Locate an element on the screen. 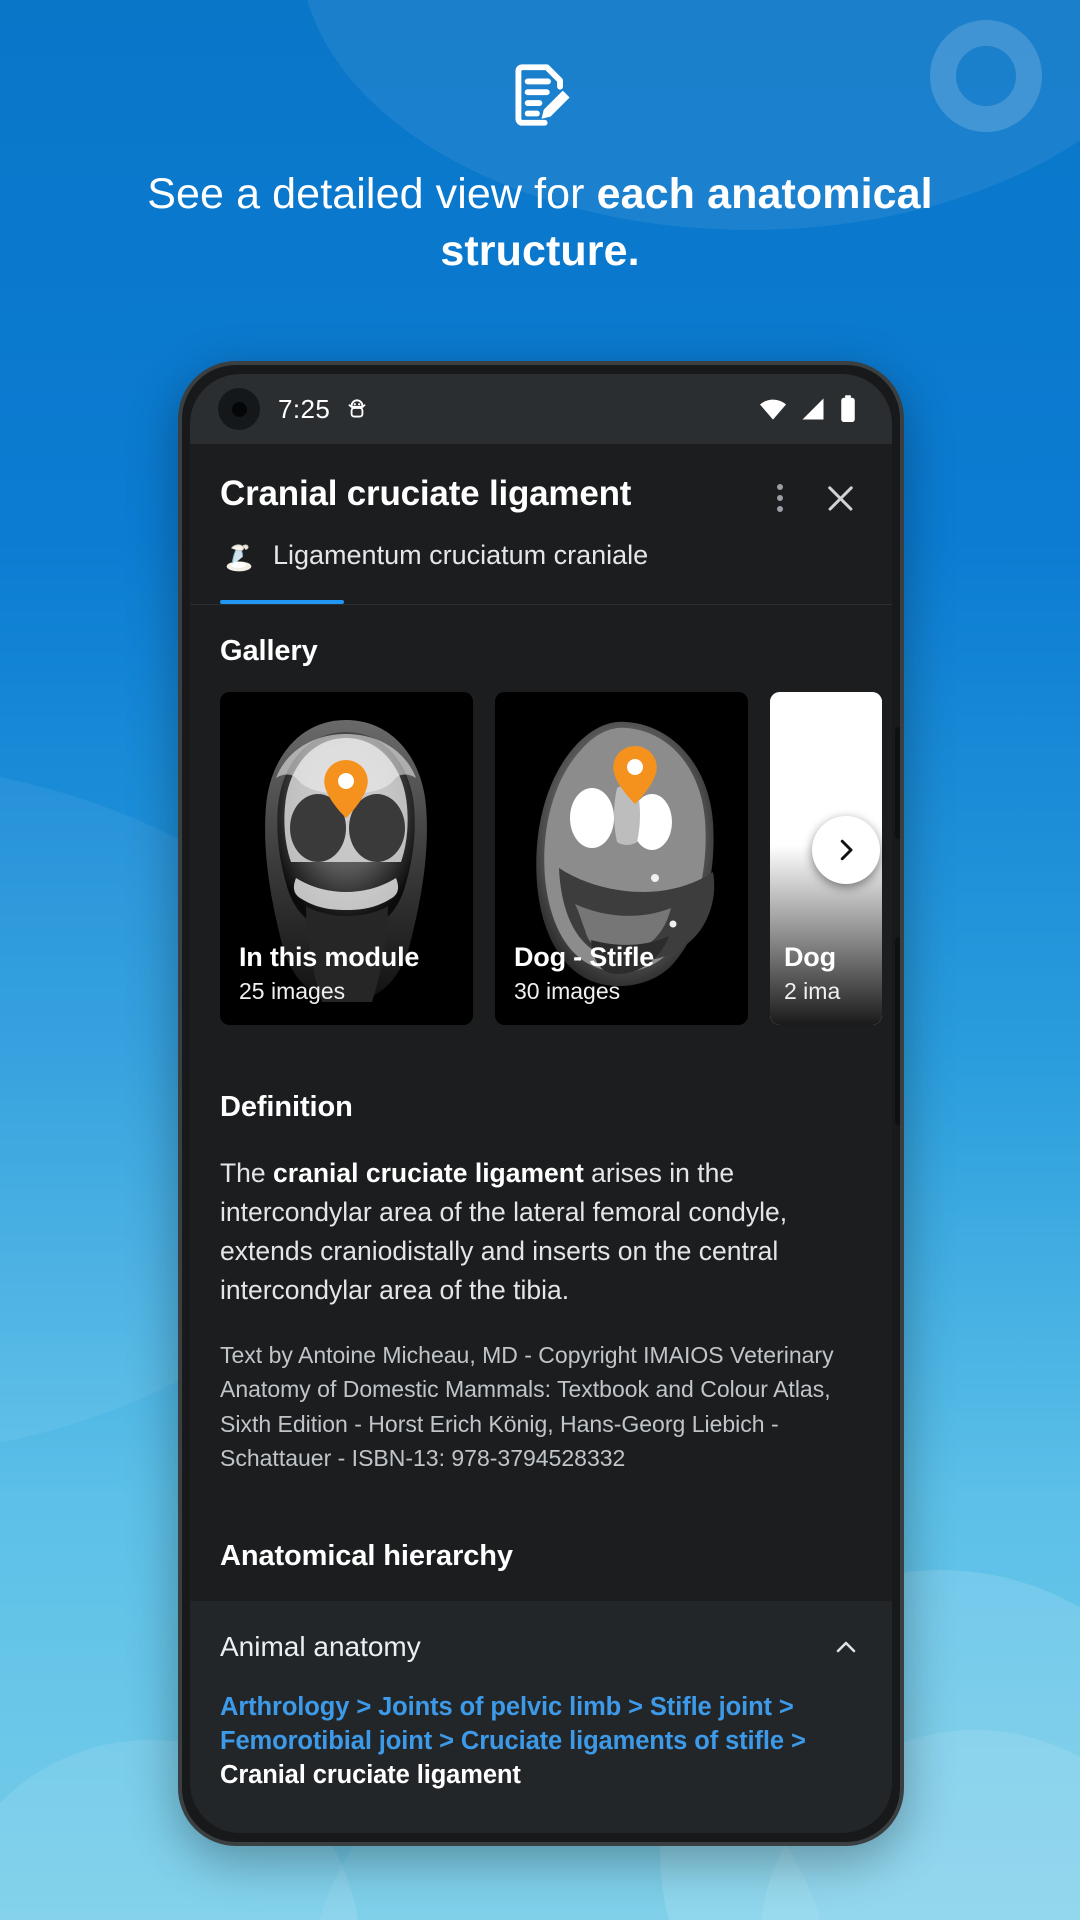 Image resolution: width=1080 pixels, height=1920 pixels. gallery-card-count: 30 images is located at coordinates (567, 990).